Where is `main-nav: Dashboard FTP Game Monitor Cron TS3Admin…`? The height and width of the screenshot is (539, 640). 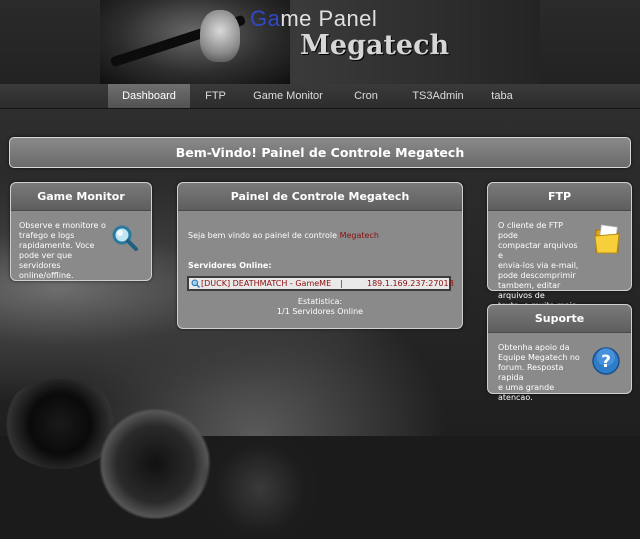
main-nav: Dashboard FTP Game Monitor Cron TS3Admin… is located at coordinates (320, 96).